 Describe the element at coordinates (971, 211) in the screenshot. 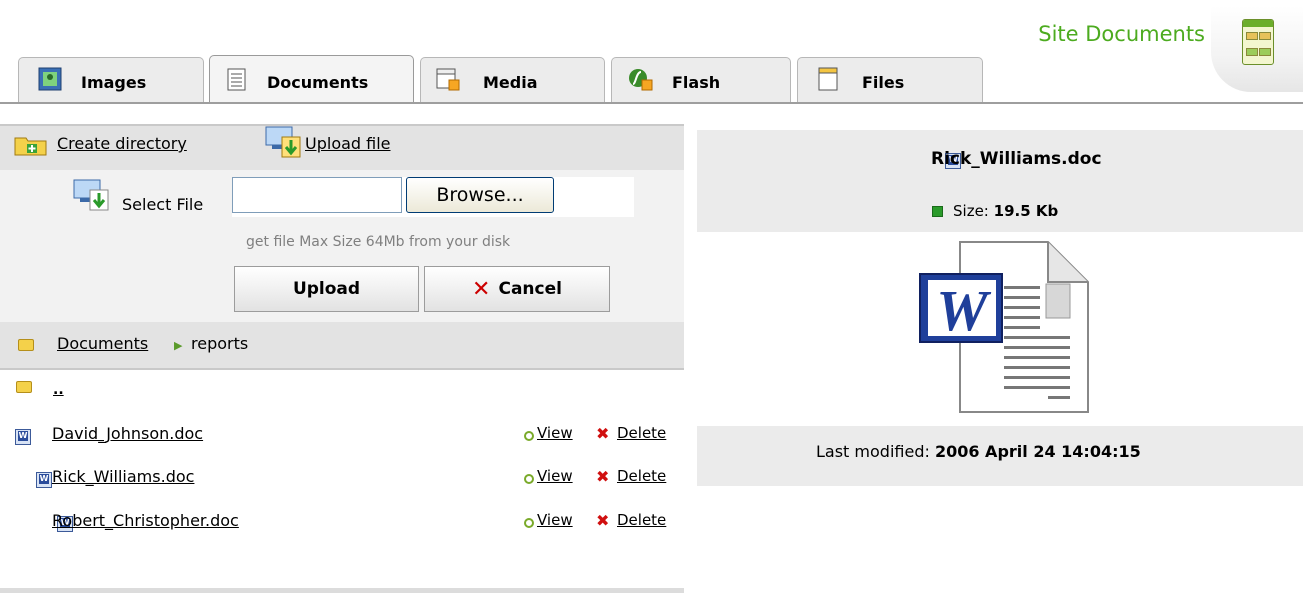

I see `size-label: Size:` at that location.